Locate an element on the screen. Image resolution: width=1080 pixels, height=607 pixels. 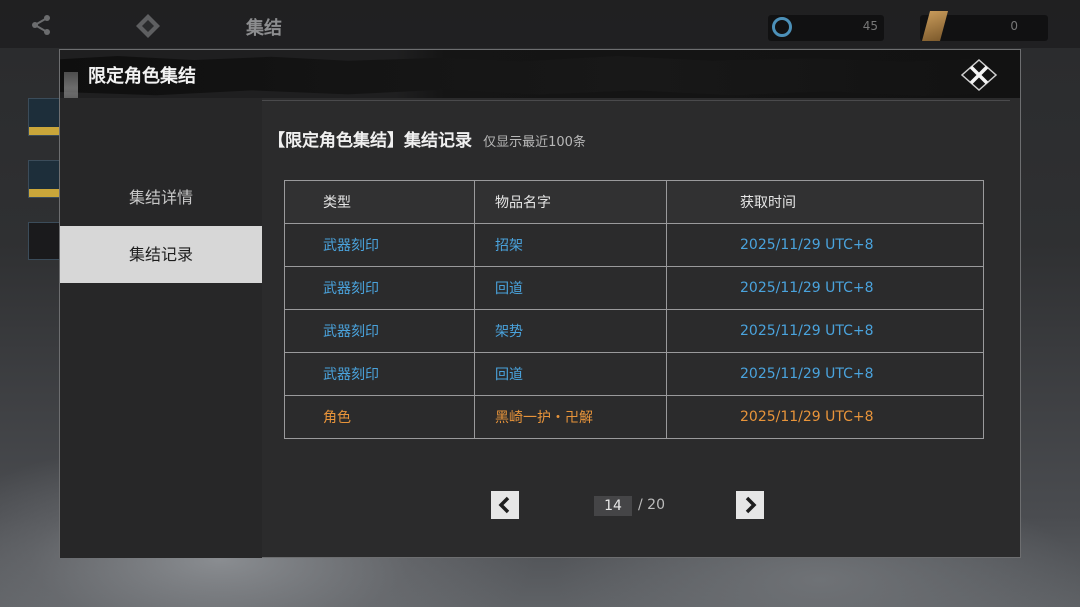
dialog-header: 限定角色集结 is located at coordinates (540, 74).